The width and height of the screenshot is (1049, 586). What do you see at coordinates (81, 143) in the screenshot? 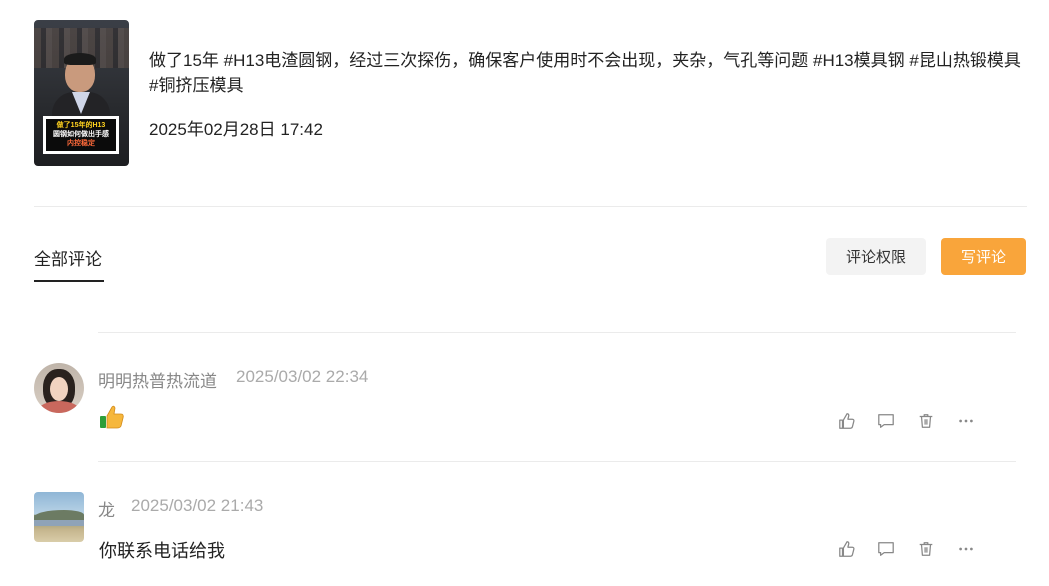
I see `thumbnail-caption-line: 内控稳定` at bounding box center [81, 143].